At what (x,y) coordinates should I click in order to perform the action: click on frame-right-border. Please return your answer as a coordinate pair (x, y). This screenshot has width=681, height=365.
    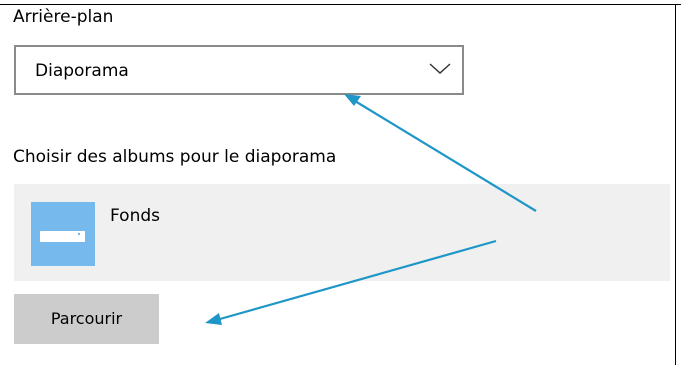
    Looking at the image, I should click on (675, 184).